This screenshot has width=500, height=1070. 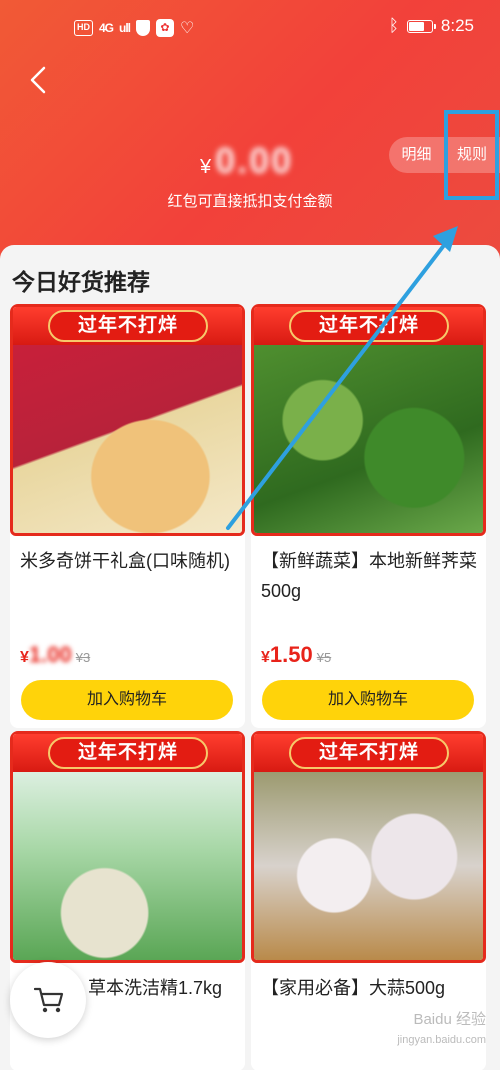 I want to click on product-title: 【家用必备】大蒜500g, so click(x=371, y=988).